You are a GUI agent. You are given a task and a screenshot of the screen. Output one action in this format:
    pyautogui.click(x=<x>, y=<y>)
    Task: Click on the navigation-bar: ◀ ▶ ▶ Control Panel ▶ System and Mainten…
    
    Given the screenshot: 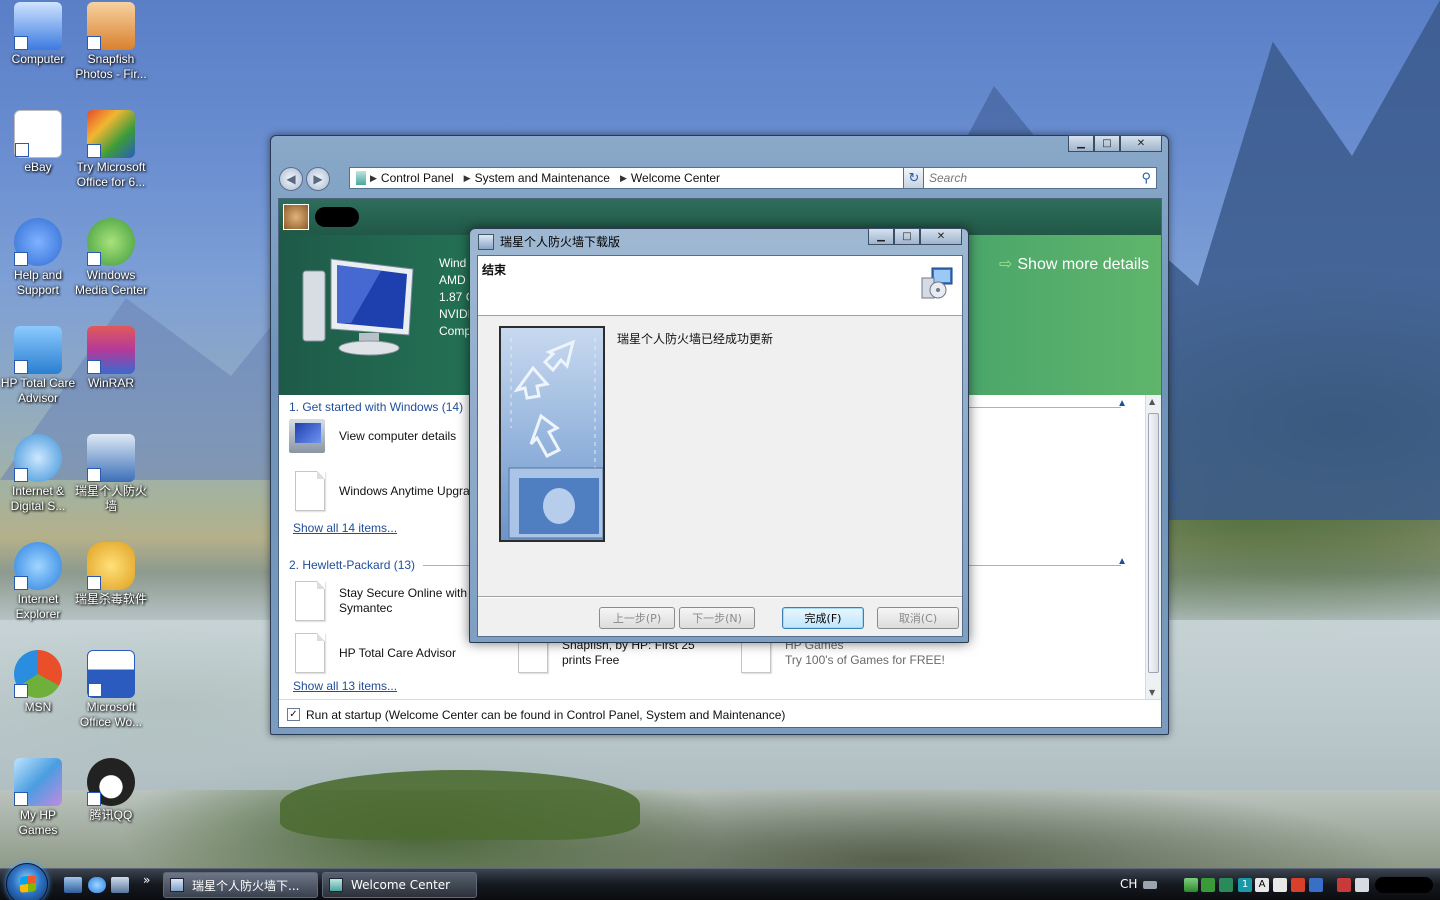 What is the action you would take?
    pyautogui.click(x=719, y=179)
    